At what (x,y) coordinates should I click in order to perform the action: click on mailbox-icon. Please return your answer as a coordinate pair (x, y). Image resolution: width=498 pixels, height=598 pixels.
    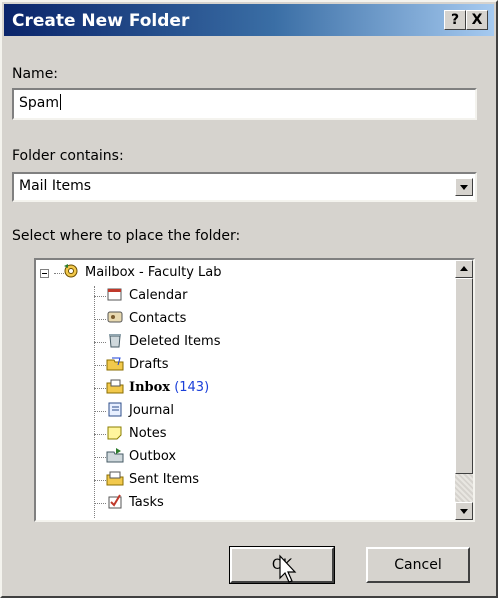
    Looking at the image, I should click on (71, 271).